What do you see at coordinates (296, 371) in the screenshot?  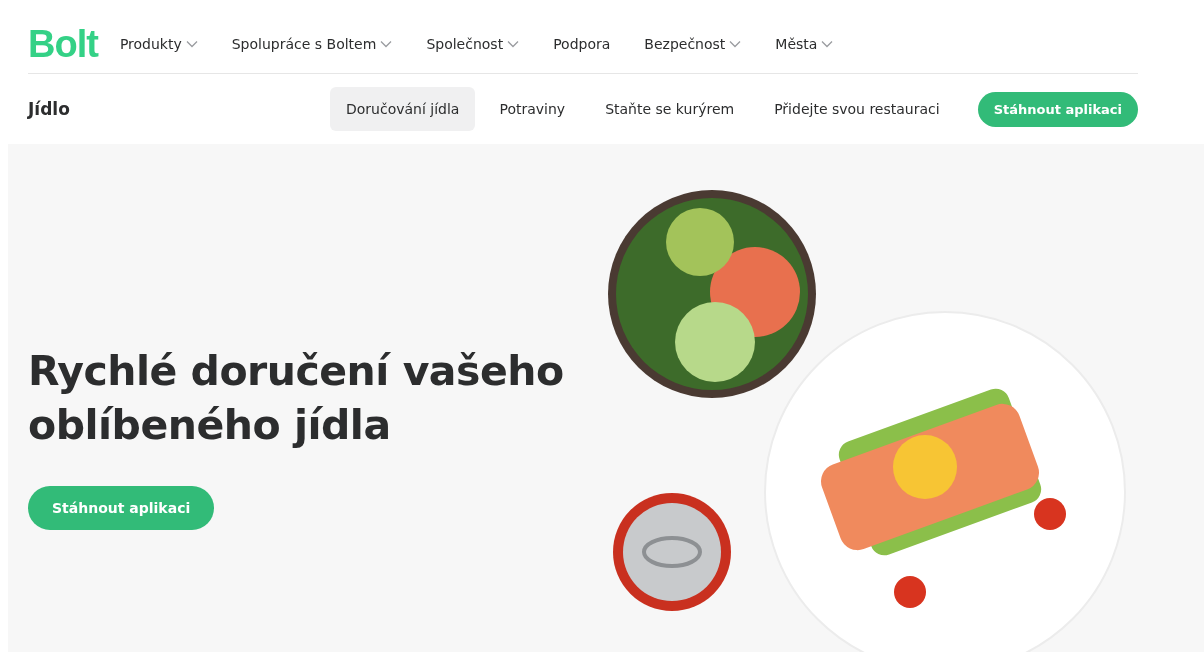 I see `hero-heading: Rychlé doručení vašeho` at bounding box center [296, 371].